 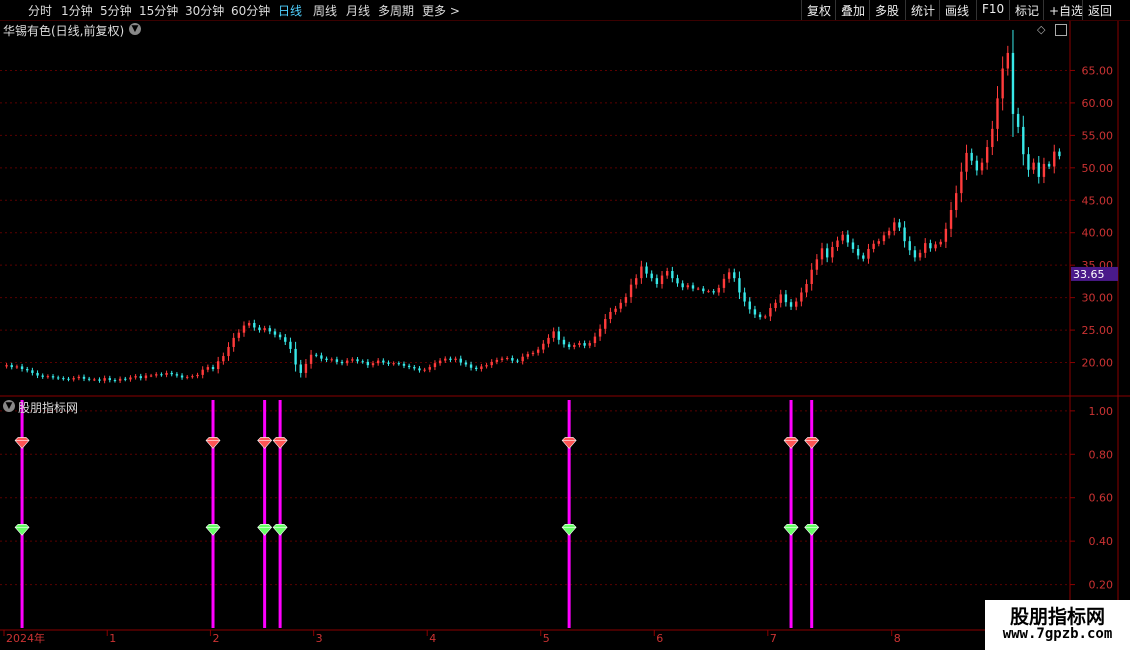 What do you see at coordinates (135, 29) in the screenshot?
I see `chevron-down-icon: ▼` at bounding box center [135, 29].